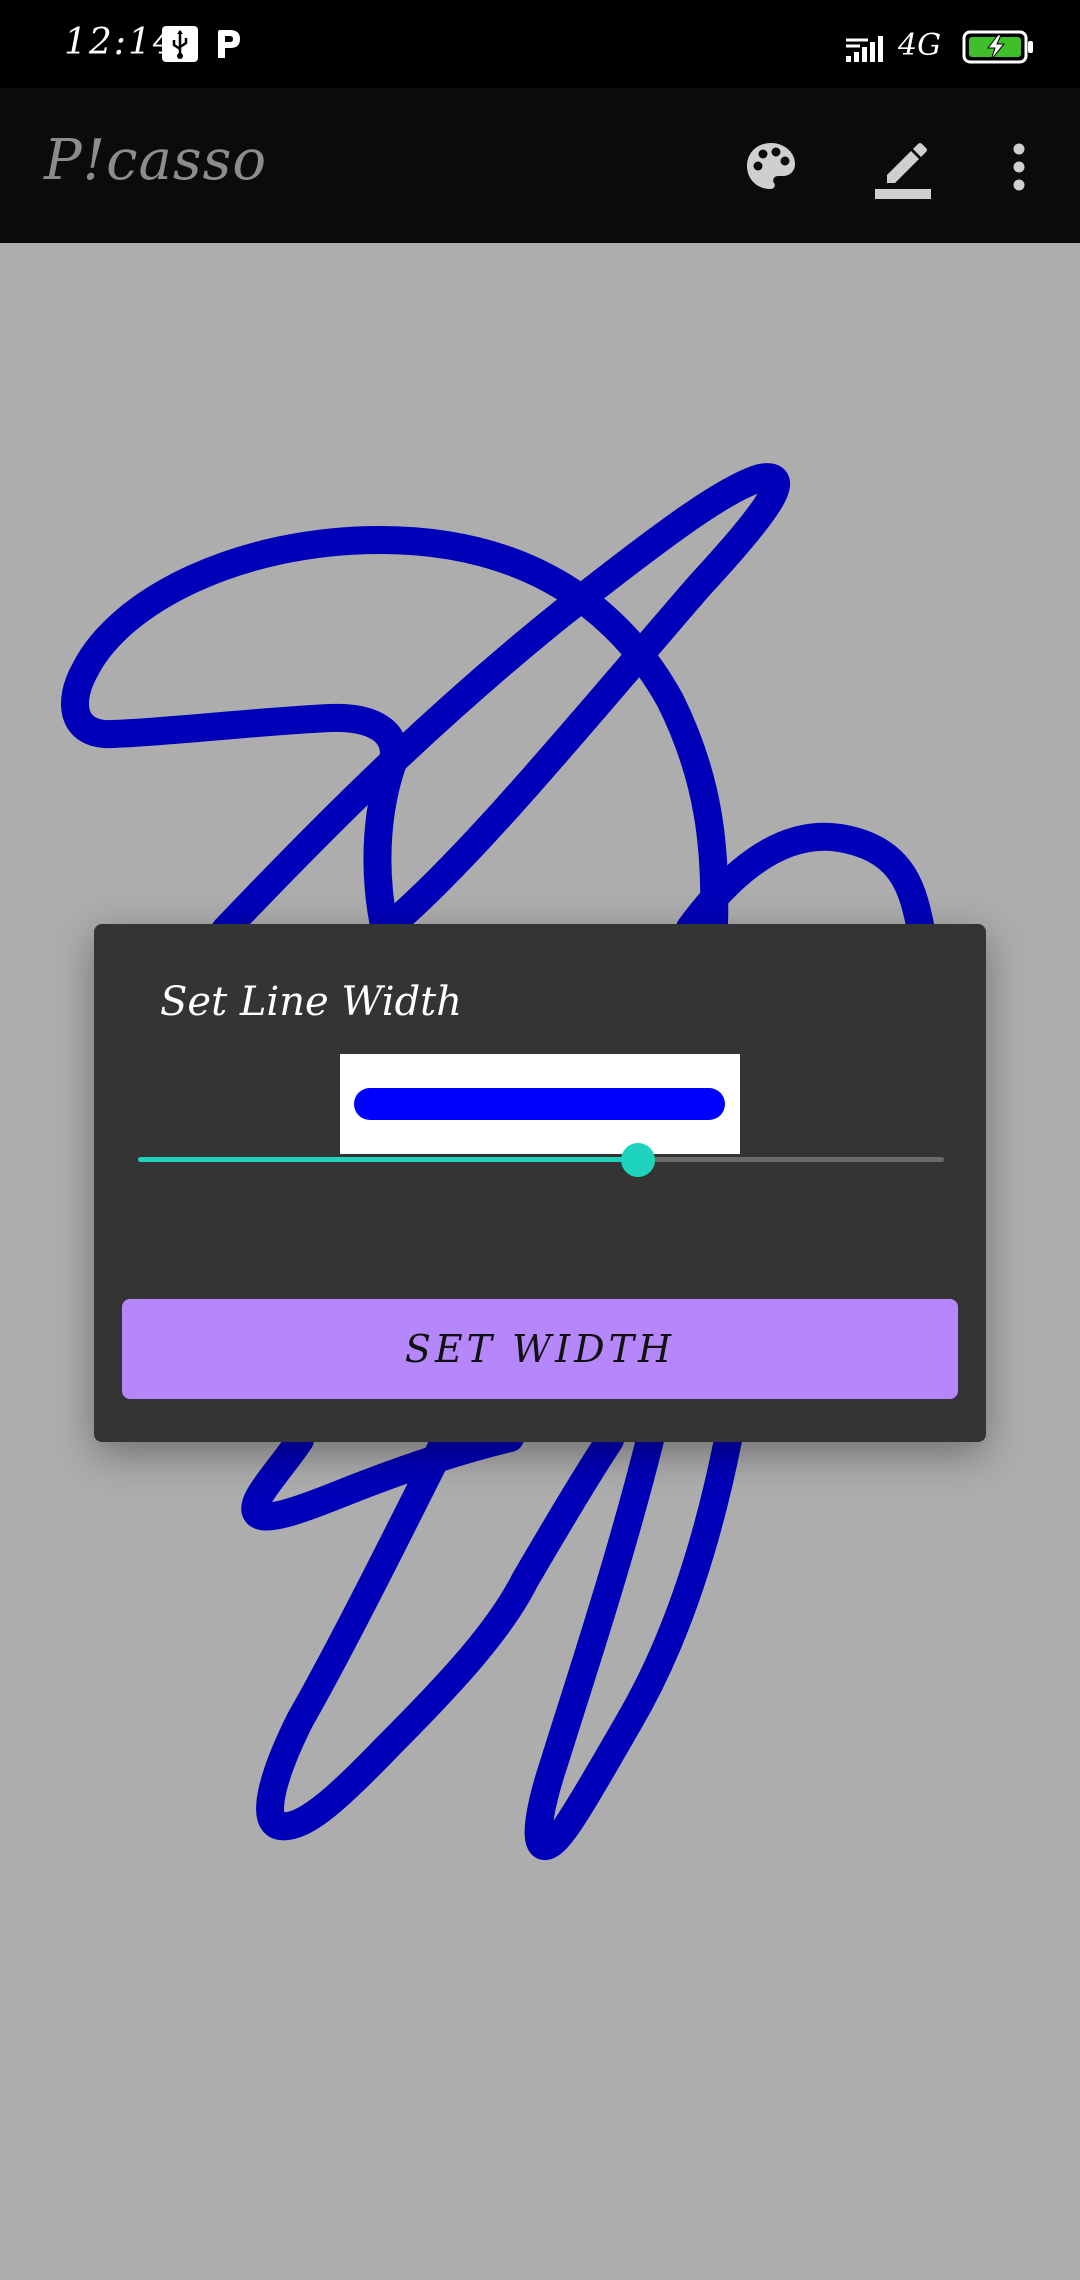  I want to click on set-width-button: SET WIDTH, so click(540, 1349).